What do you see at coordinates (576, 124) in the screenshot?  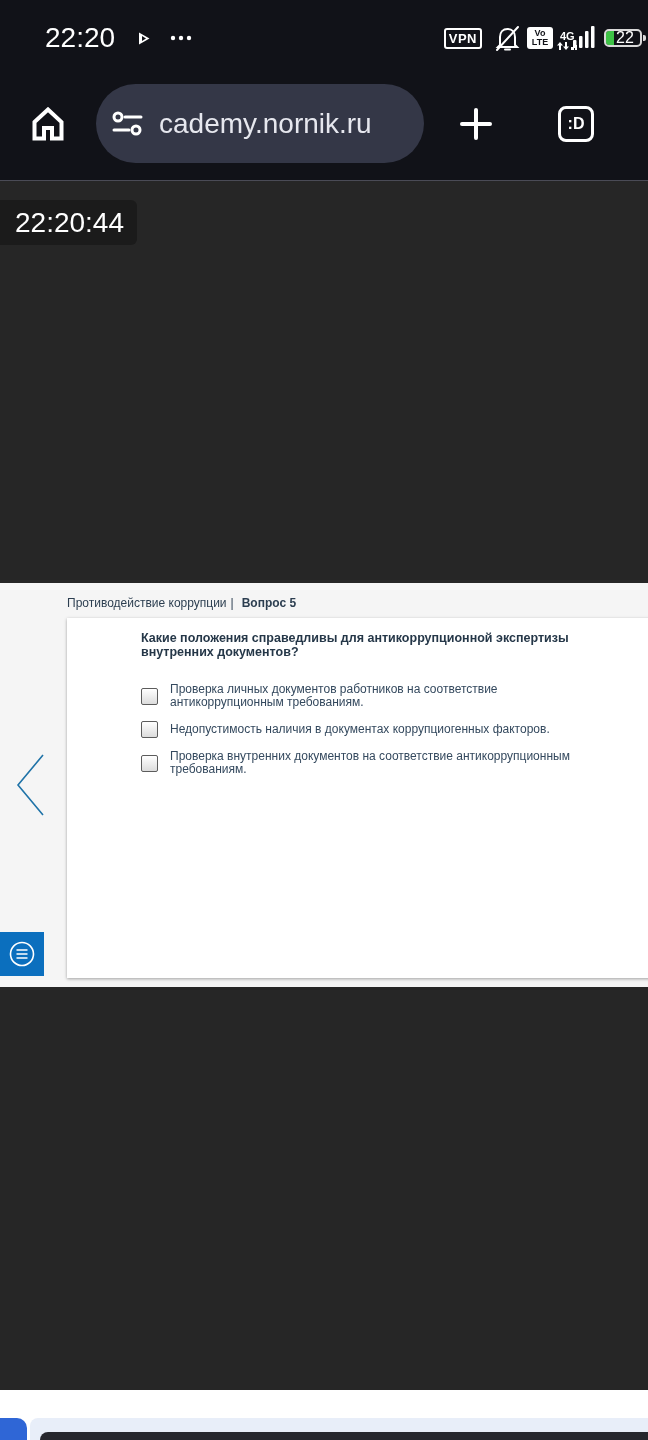 I see `tab-switcher-button: :D` at bounding box center [576, 124].